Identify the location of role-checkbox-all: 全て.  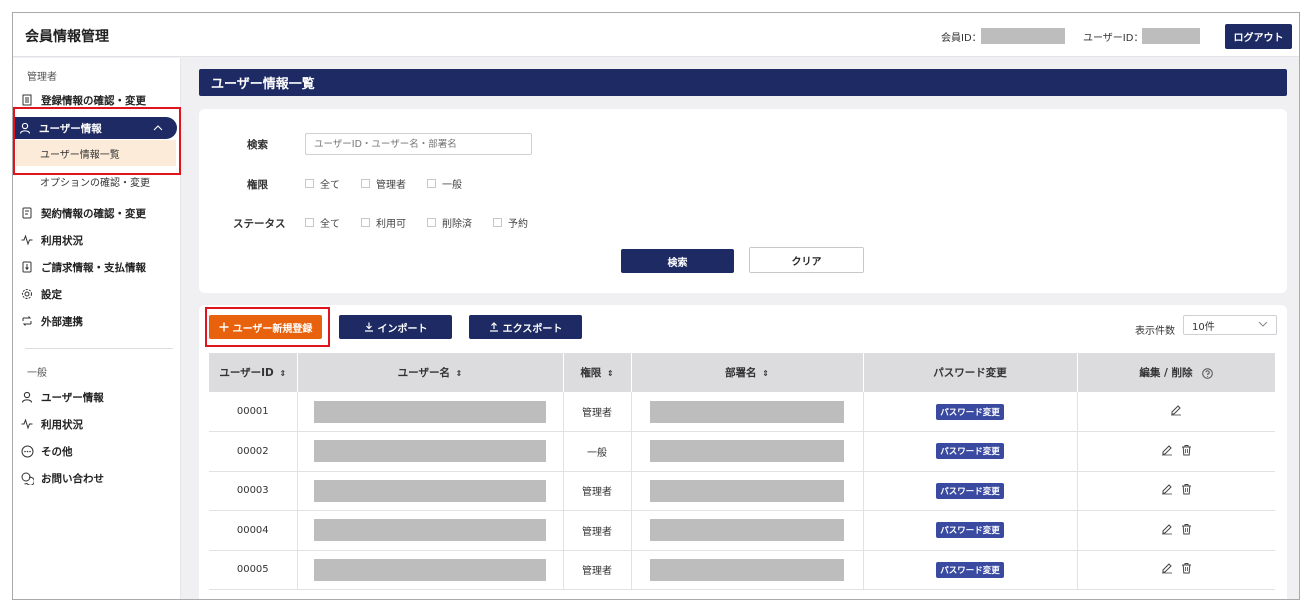
(322, 183).